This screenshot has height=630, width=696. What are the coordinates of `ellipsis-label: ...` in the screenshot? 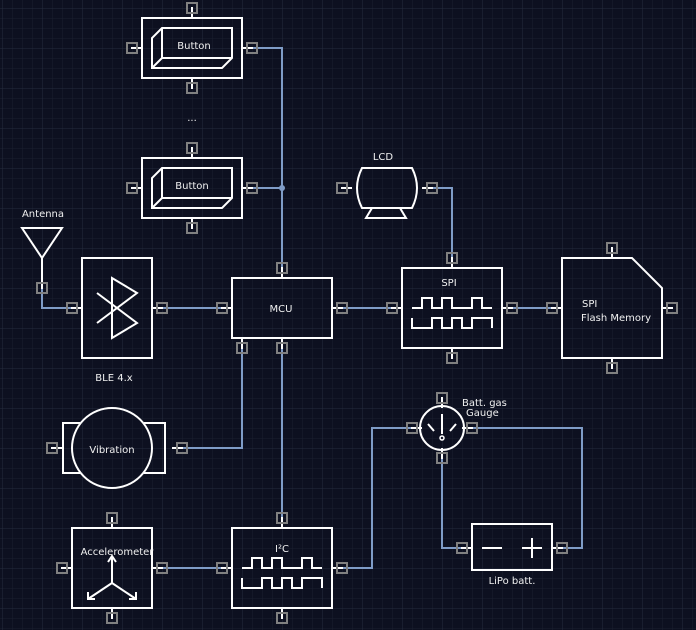 It's located at (192, 118).